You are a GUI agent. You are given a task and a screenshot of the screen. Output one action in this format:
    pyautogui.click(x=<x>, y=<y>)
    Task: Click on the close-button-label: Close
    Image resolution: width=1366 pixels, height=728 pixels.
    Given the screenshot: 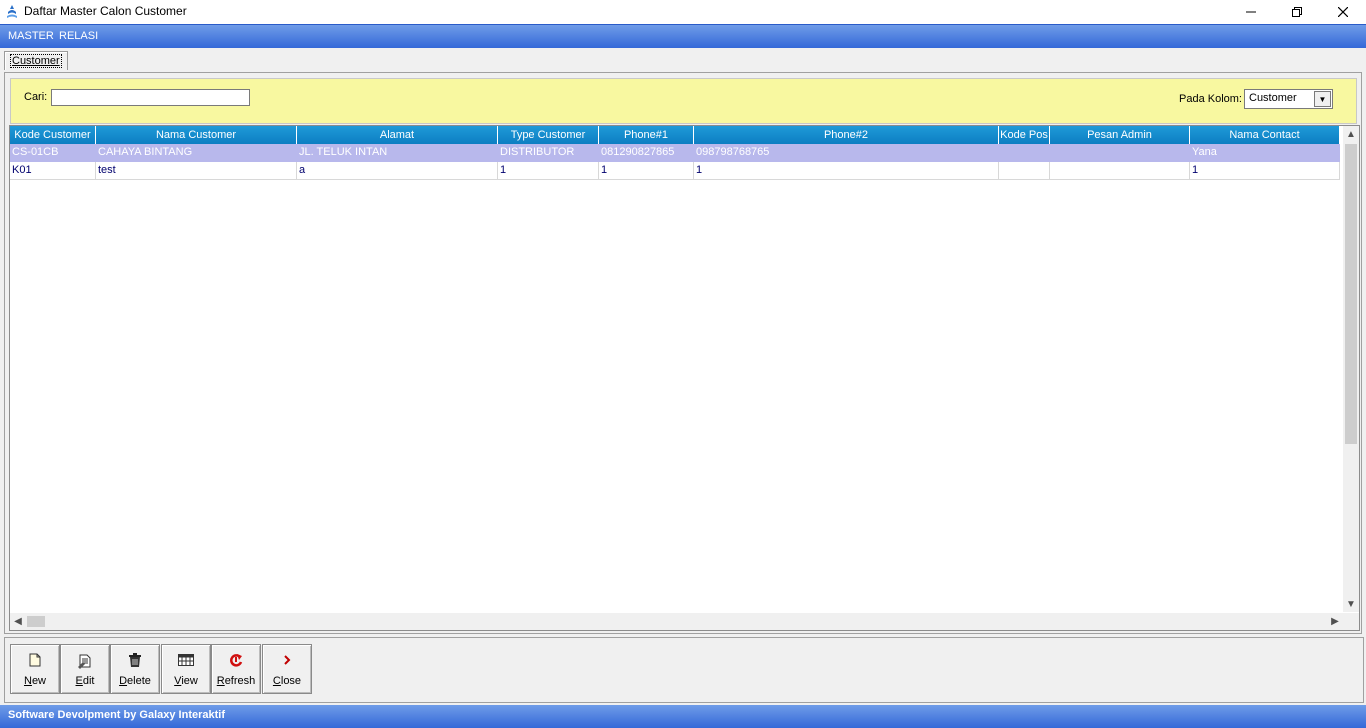 What is the action you would take?
    pyautogui.click(x=287, y=681)
    